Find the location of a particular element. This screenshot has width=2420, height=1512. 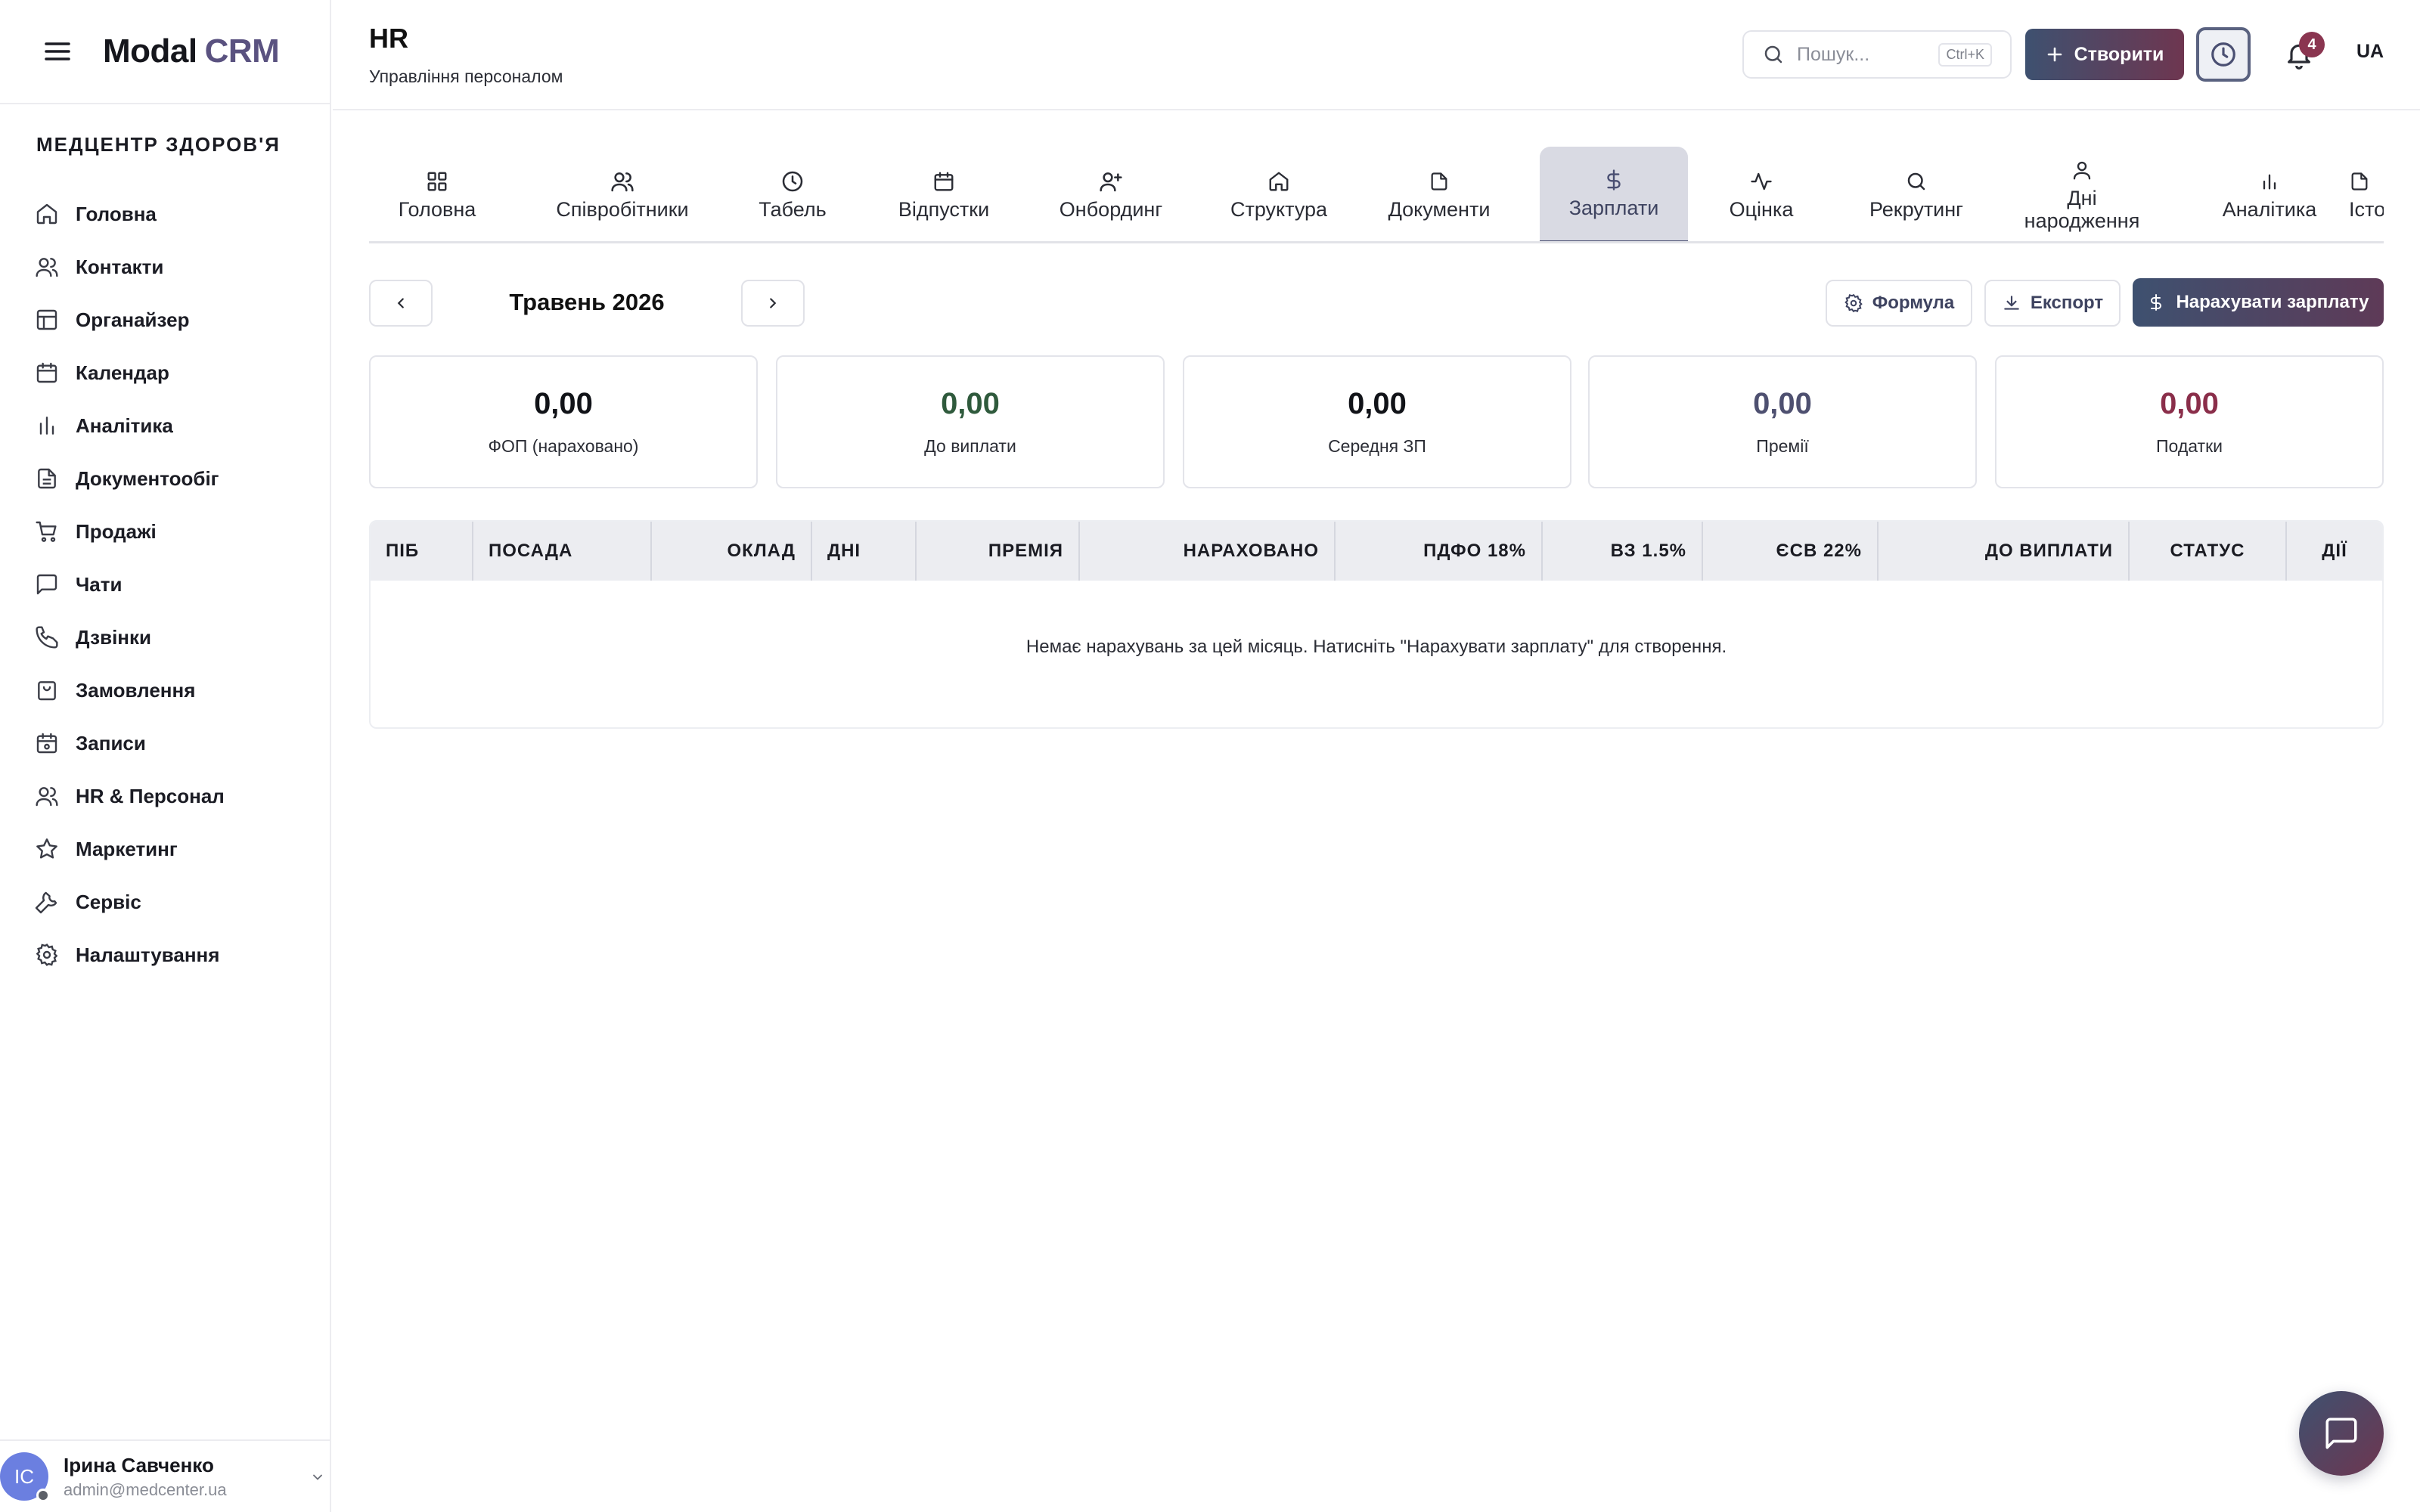

chat-icon is located at coordinates (46, 584).